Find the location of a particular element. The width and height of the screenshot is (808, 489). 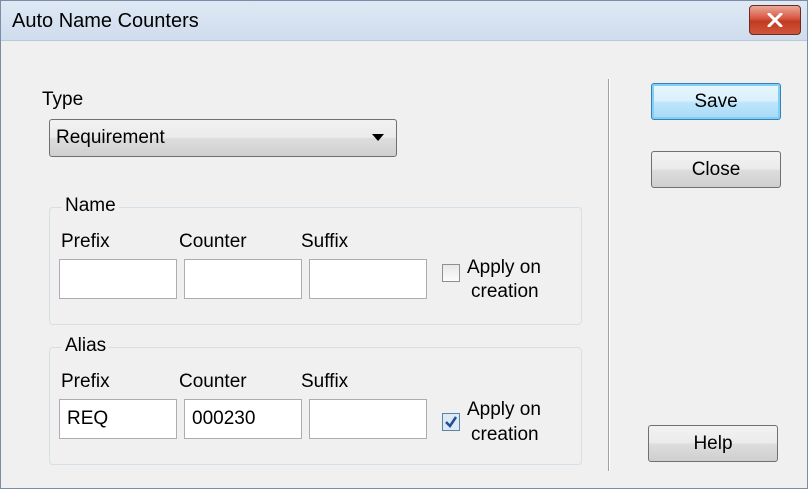

alias-group-legend: Alias is located at coordinates (86, 346).